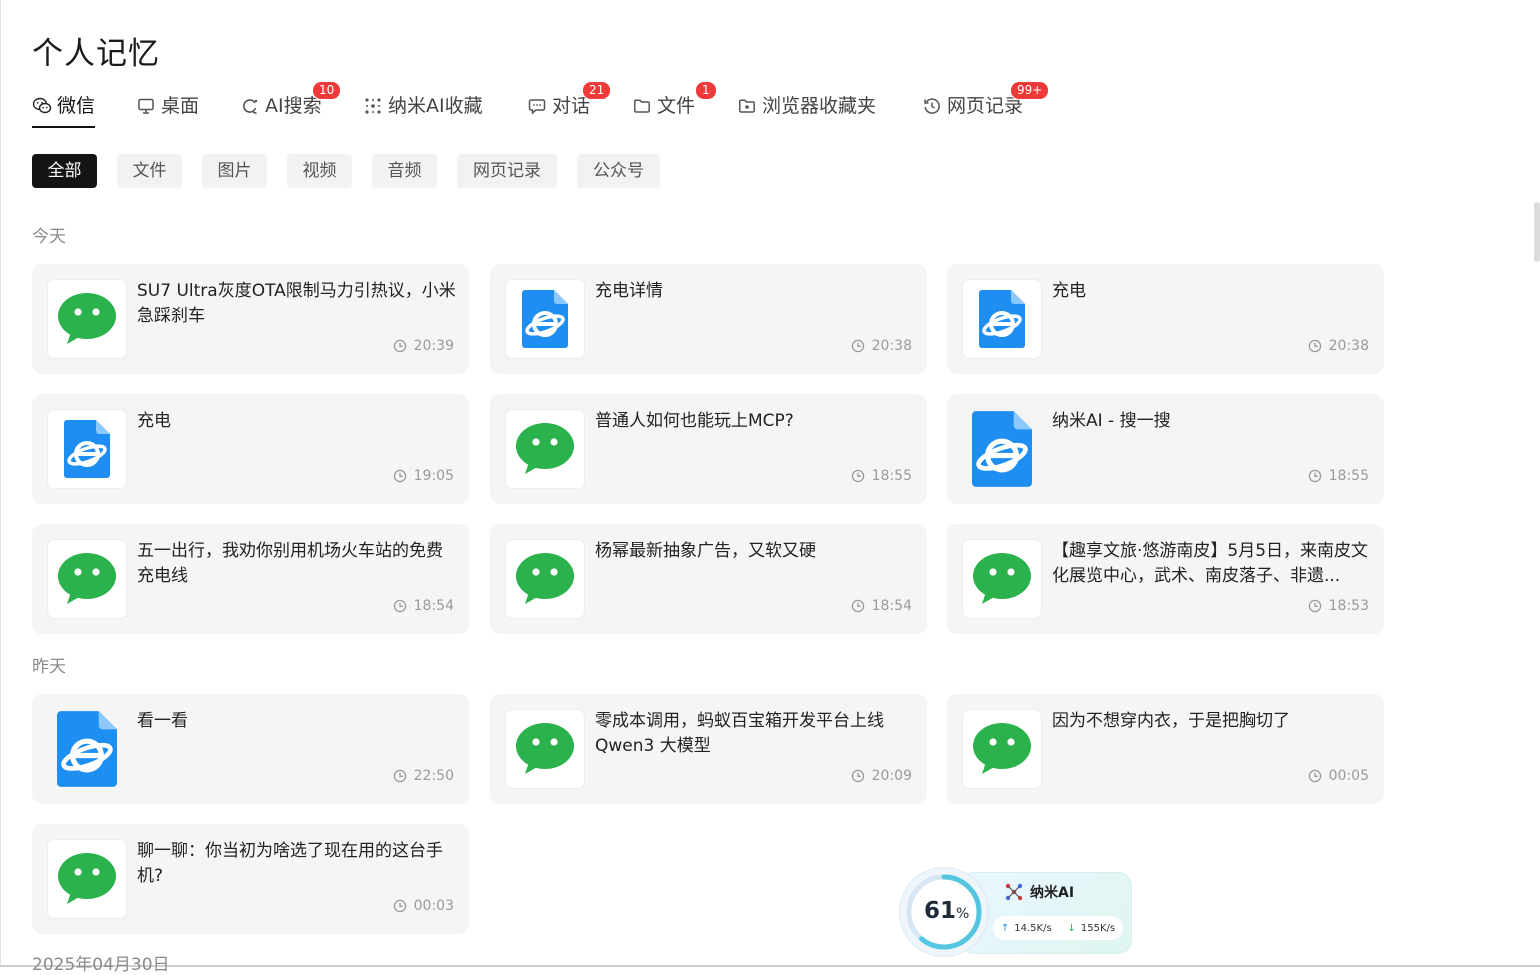 Image resolution: width=1540 pixels, height=975 pixels. Describe the element at coordinates (423, 346) in the screenshot. I see `card-timestamp: 20:39` at that location.